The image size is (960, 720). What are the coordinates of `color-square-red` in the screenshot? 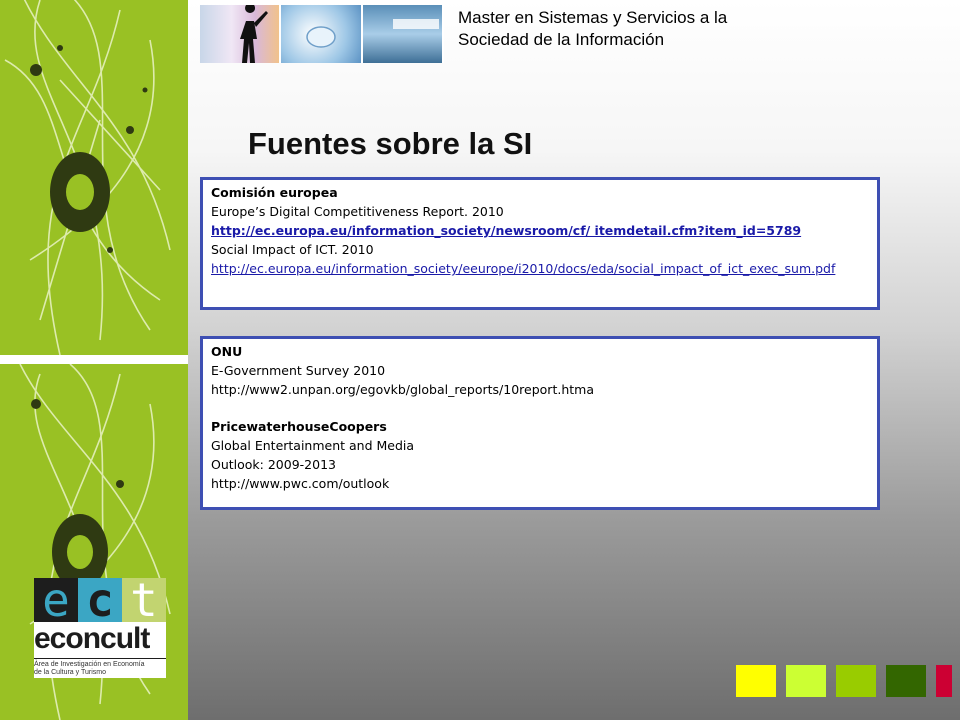 It's located at (944, 681).